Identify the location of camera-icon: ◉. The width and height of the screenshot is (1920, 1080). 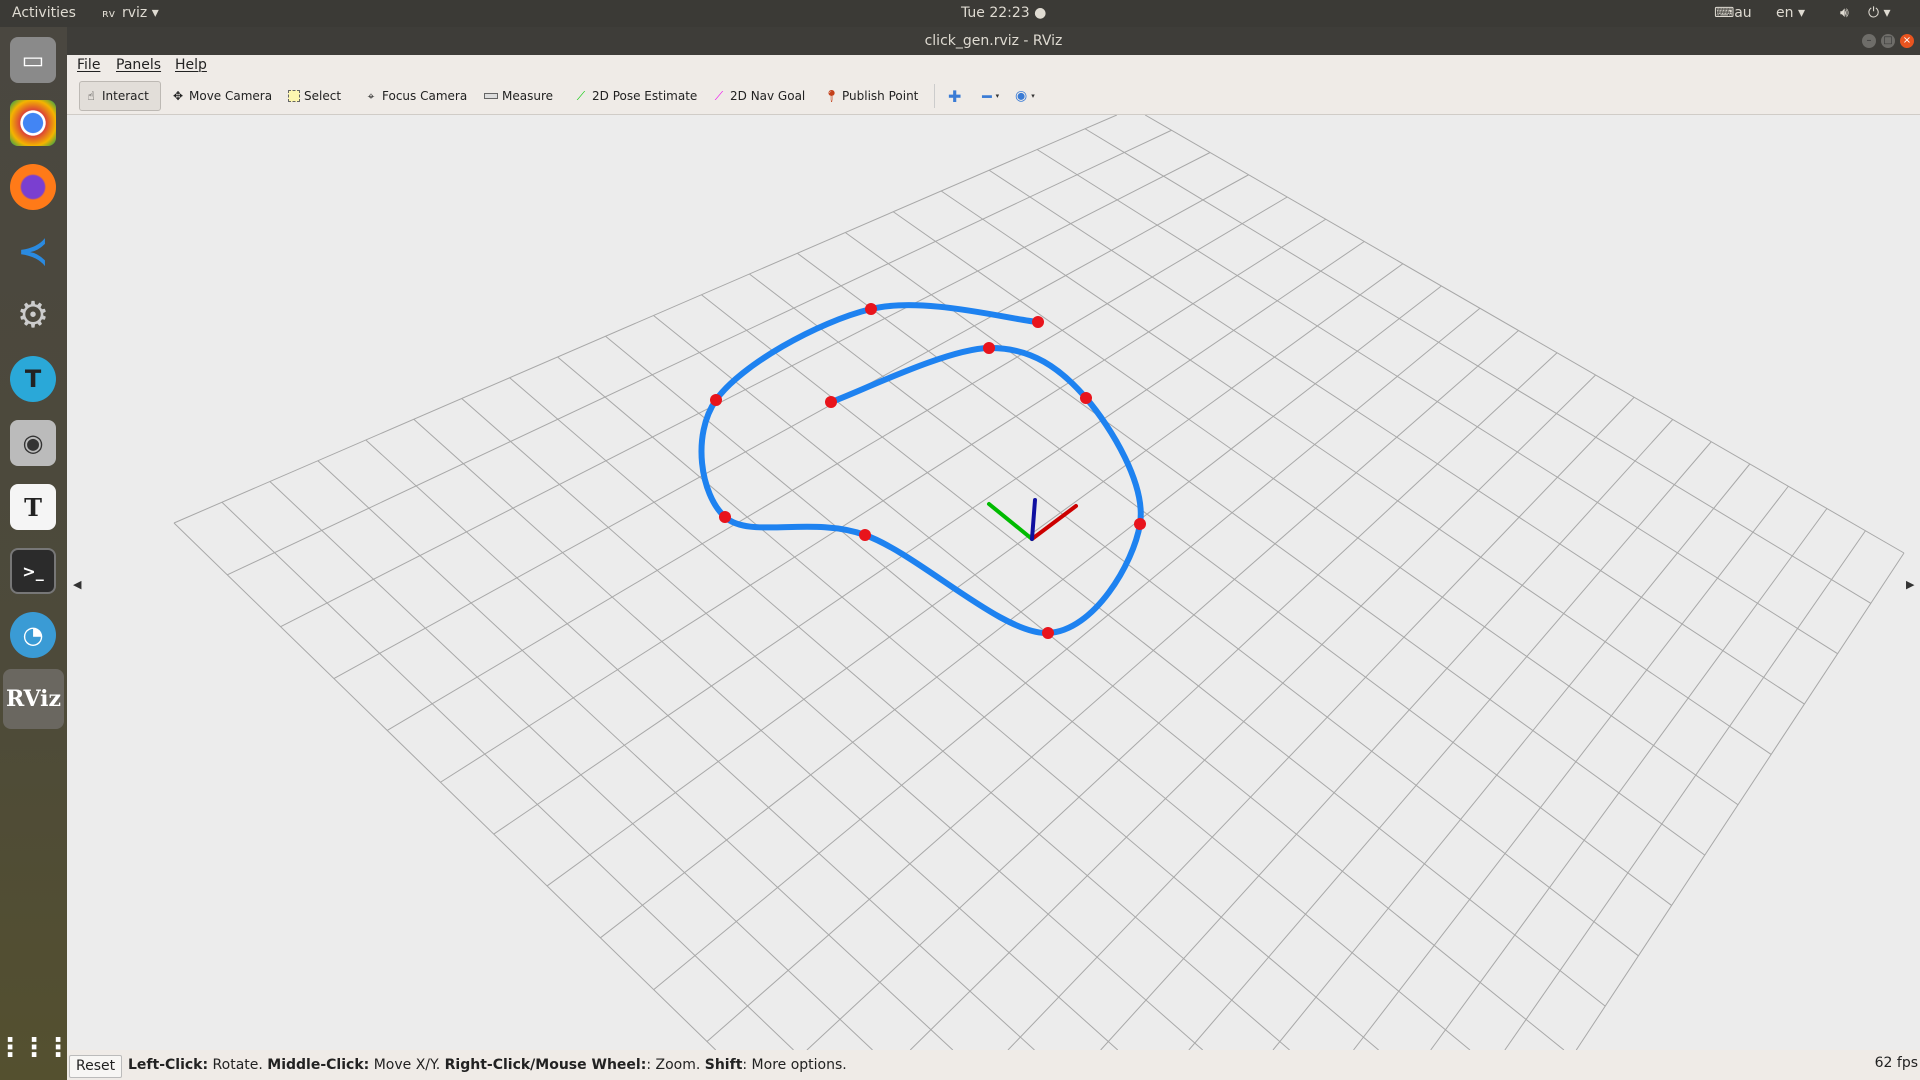
(33, 443).